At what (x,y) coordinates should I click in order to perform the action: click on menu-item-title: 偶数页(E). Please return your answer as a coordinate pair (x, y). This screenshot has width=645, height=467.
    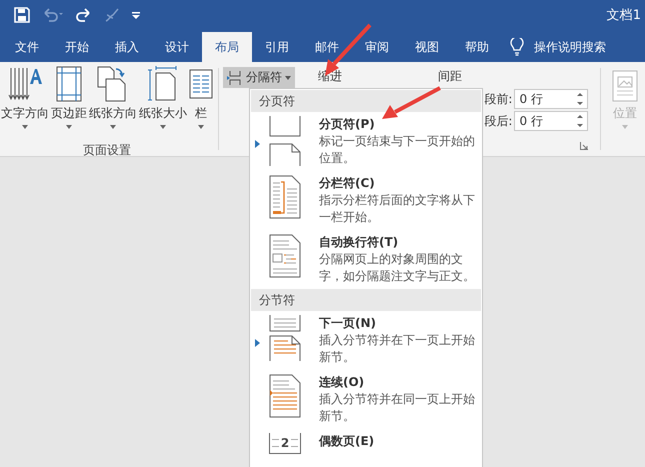
    Looking at the image, I should click on (347, 441).